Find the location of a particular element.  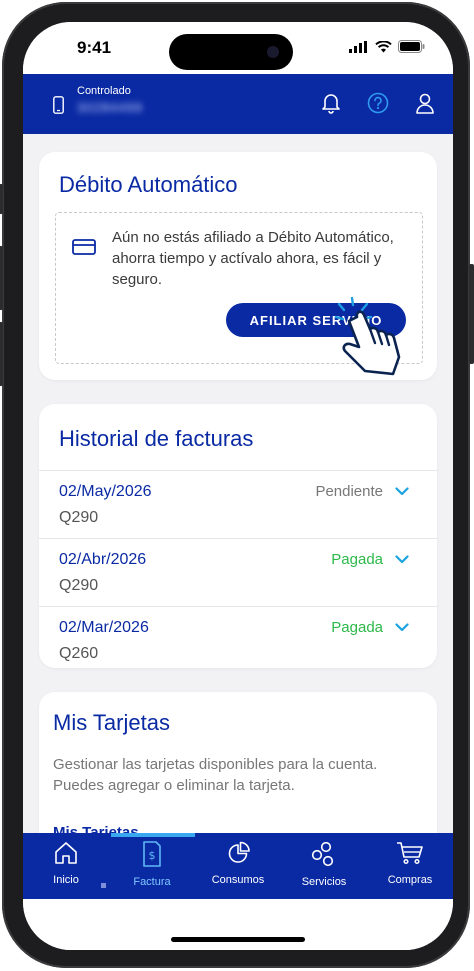

cart-icon is located at coordinates (410, 853).